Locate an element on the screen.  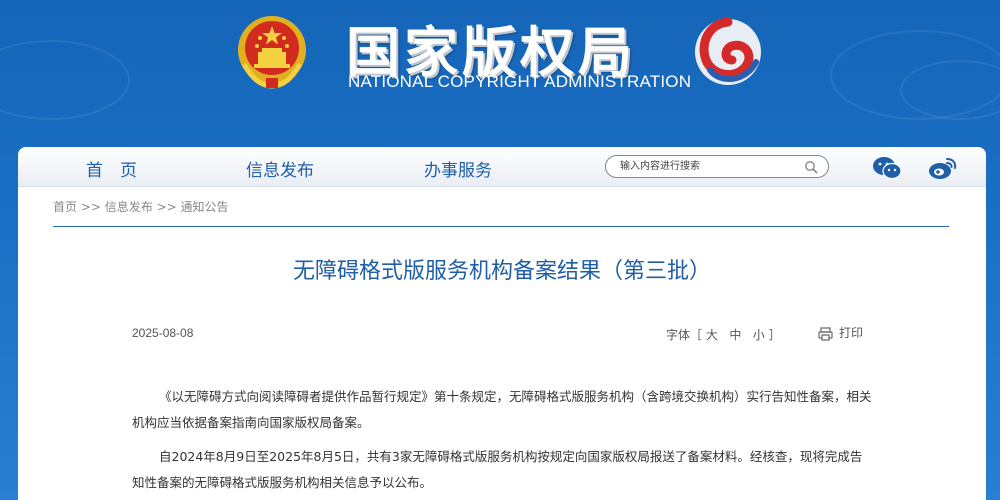
print-button: 打印 is located at coordinates (840, 332).